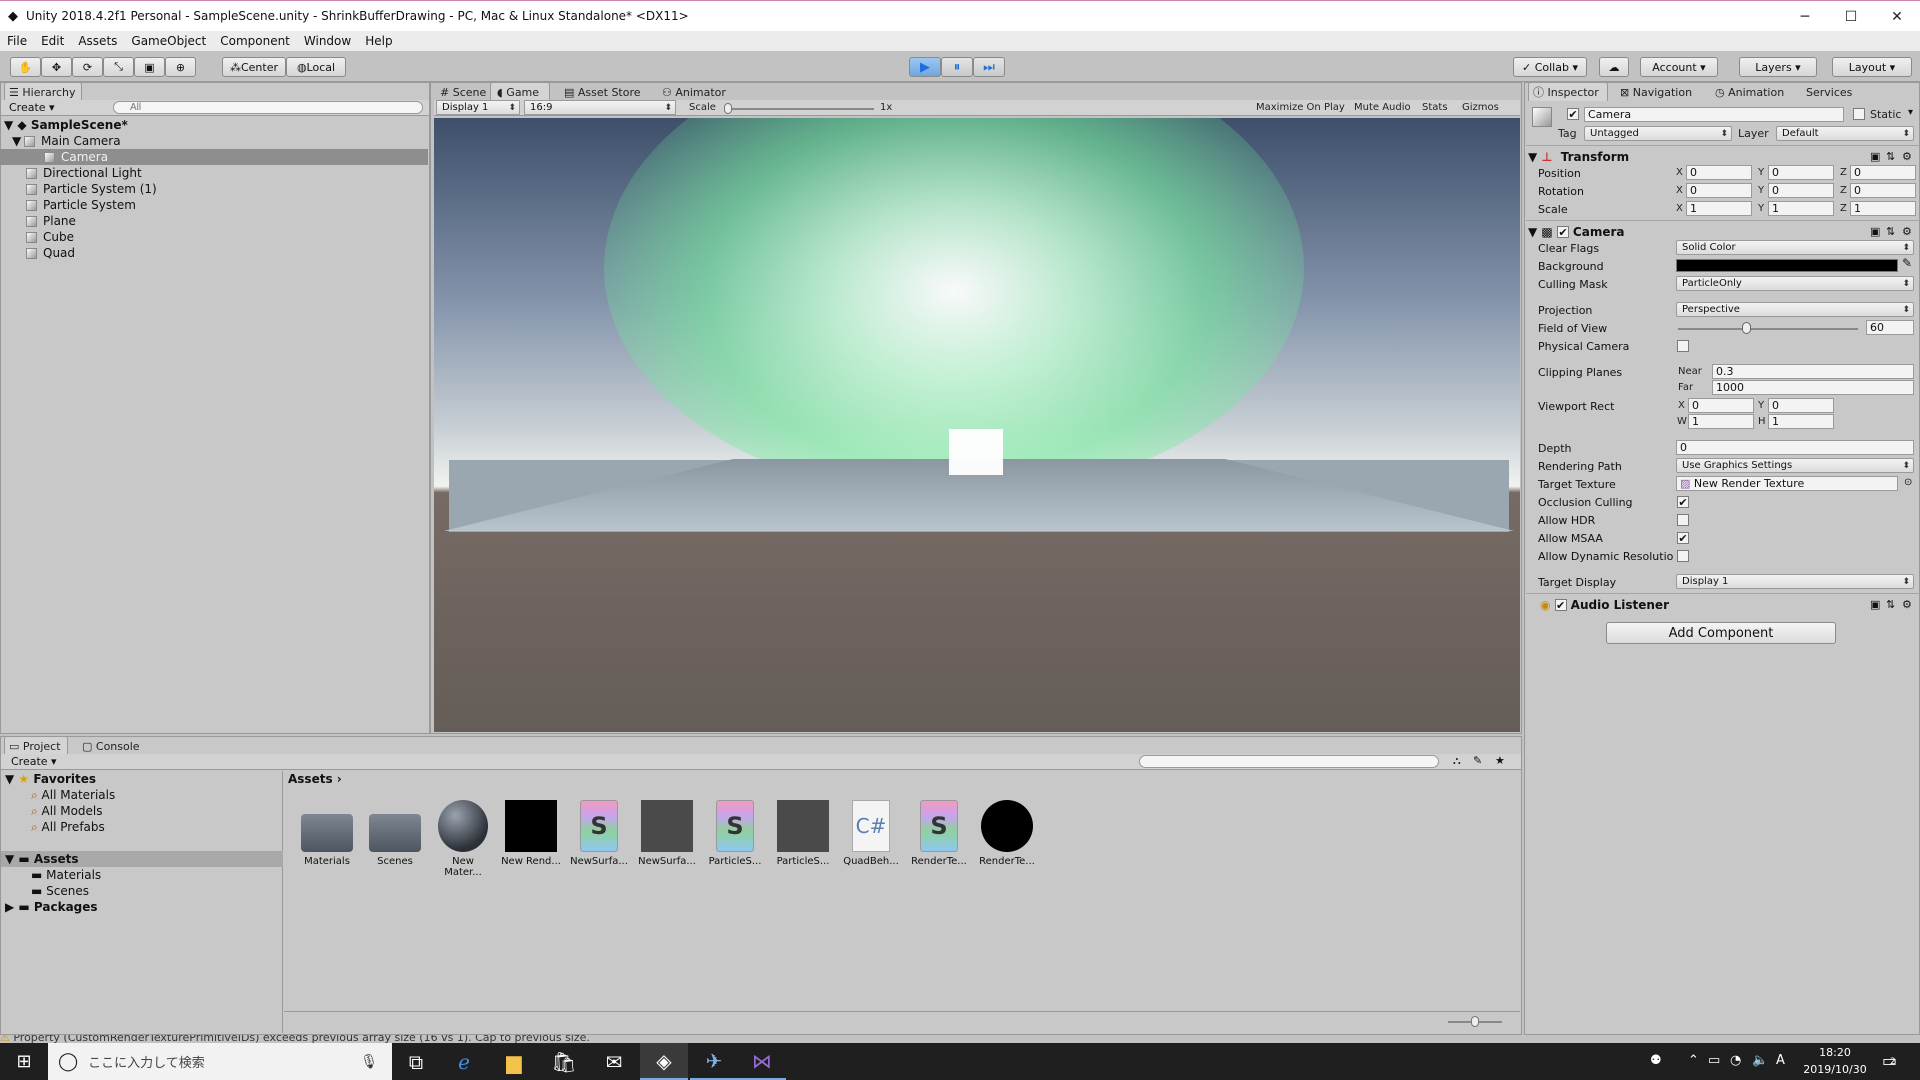 The height and width of the screenshot is (1080, 1920). What do you see at coordinates (1768, 329) in the screenshot?
I see `fov-slider-track` at bounding box center [1768, 329].